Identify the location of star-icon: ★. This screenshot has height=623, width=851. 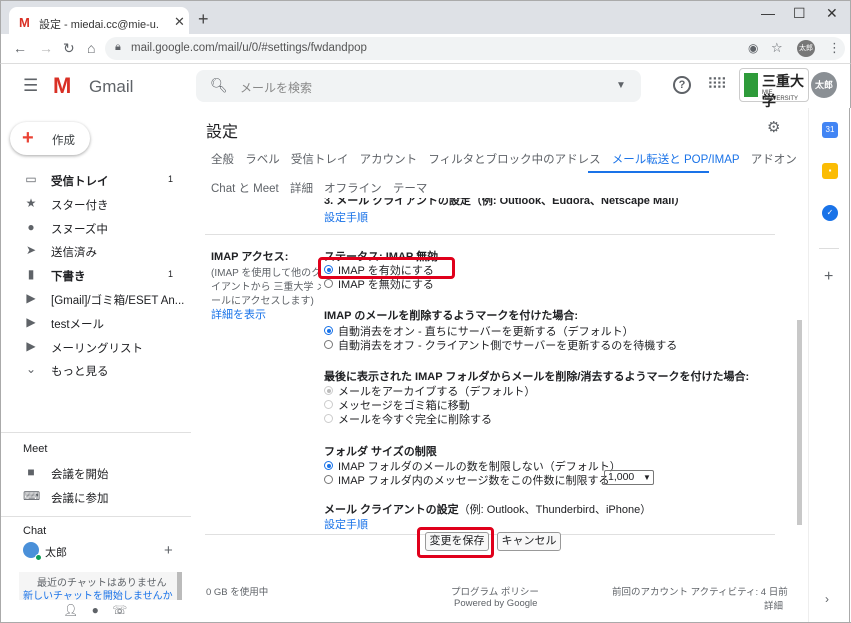
(31, 203).